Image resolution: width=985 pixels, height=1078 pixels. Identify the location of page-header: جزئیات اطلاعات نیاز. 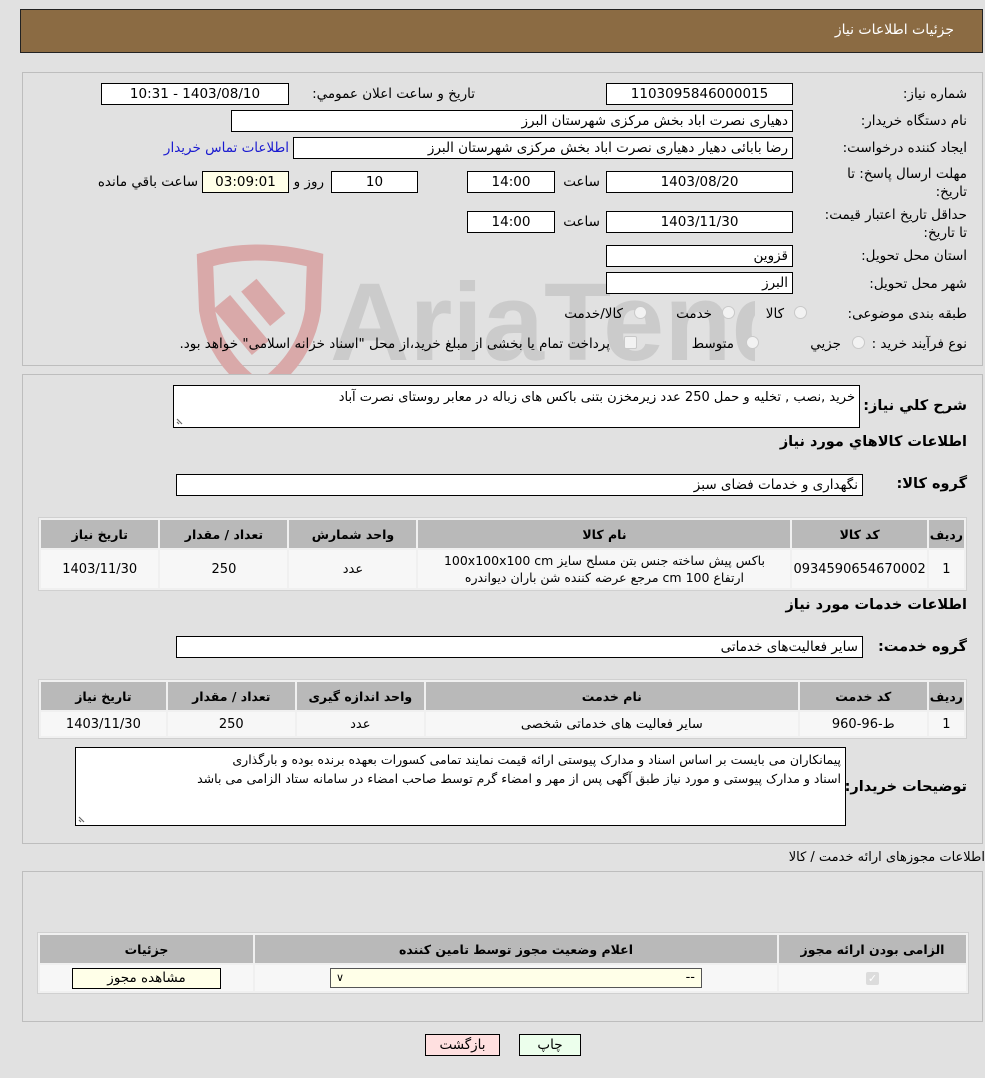
(501, 31).